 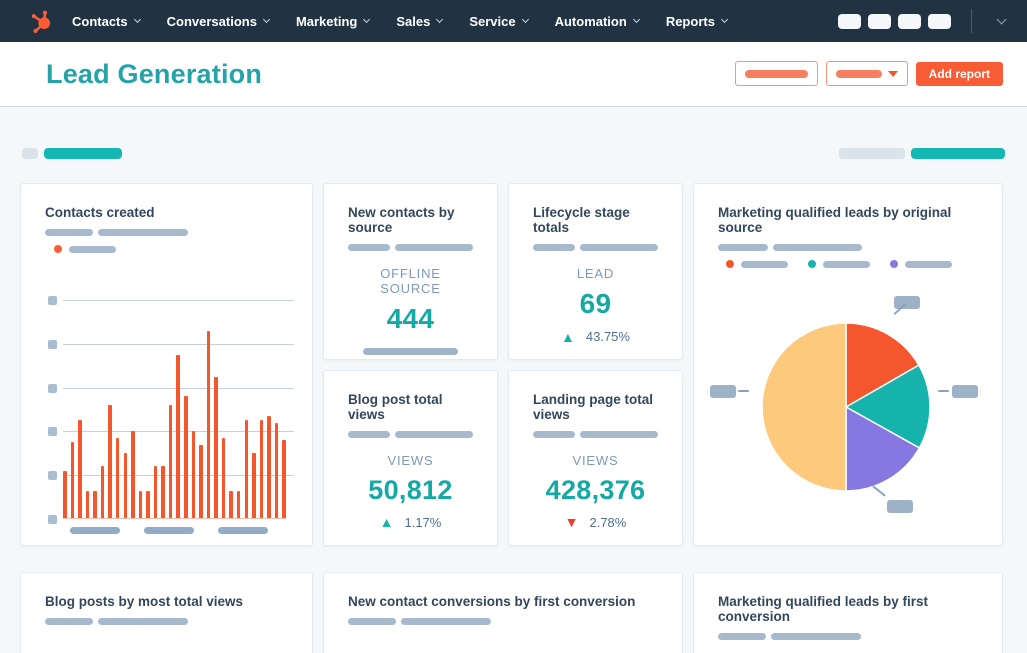 What do you see at coordinates (593, 406) in the screenshot?
I see `card-title: Landing page total views` at bounding box center [593, 406].